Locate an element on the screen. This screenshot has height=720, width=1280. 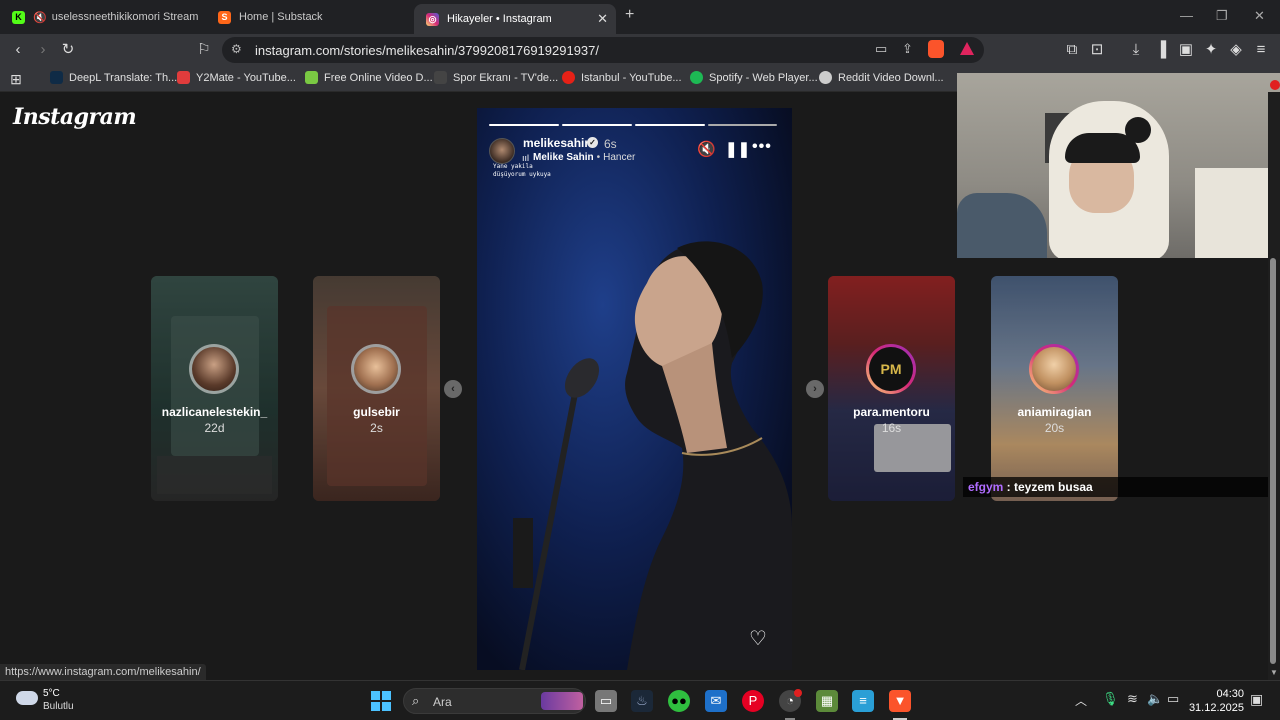
tab-search-icon: ⊡ is located at coordinates (1097, 50).